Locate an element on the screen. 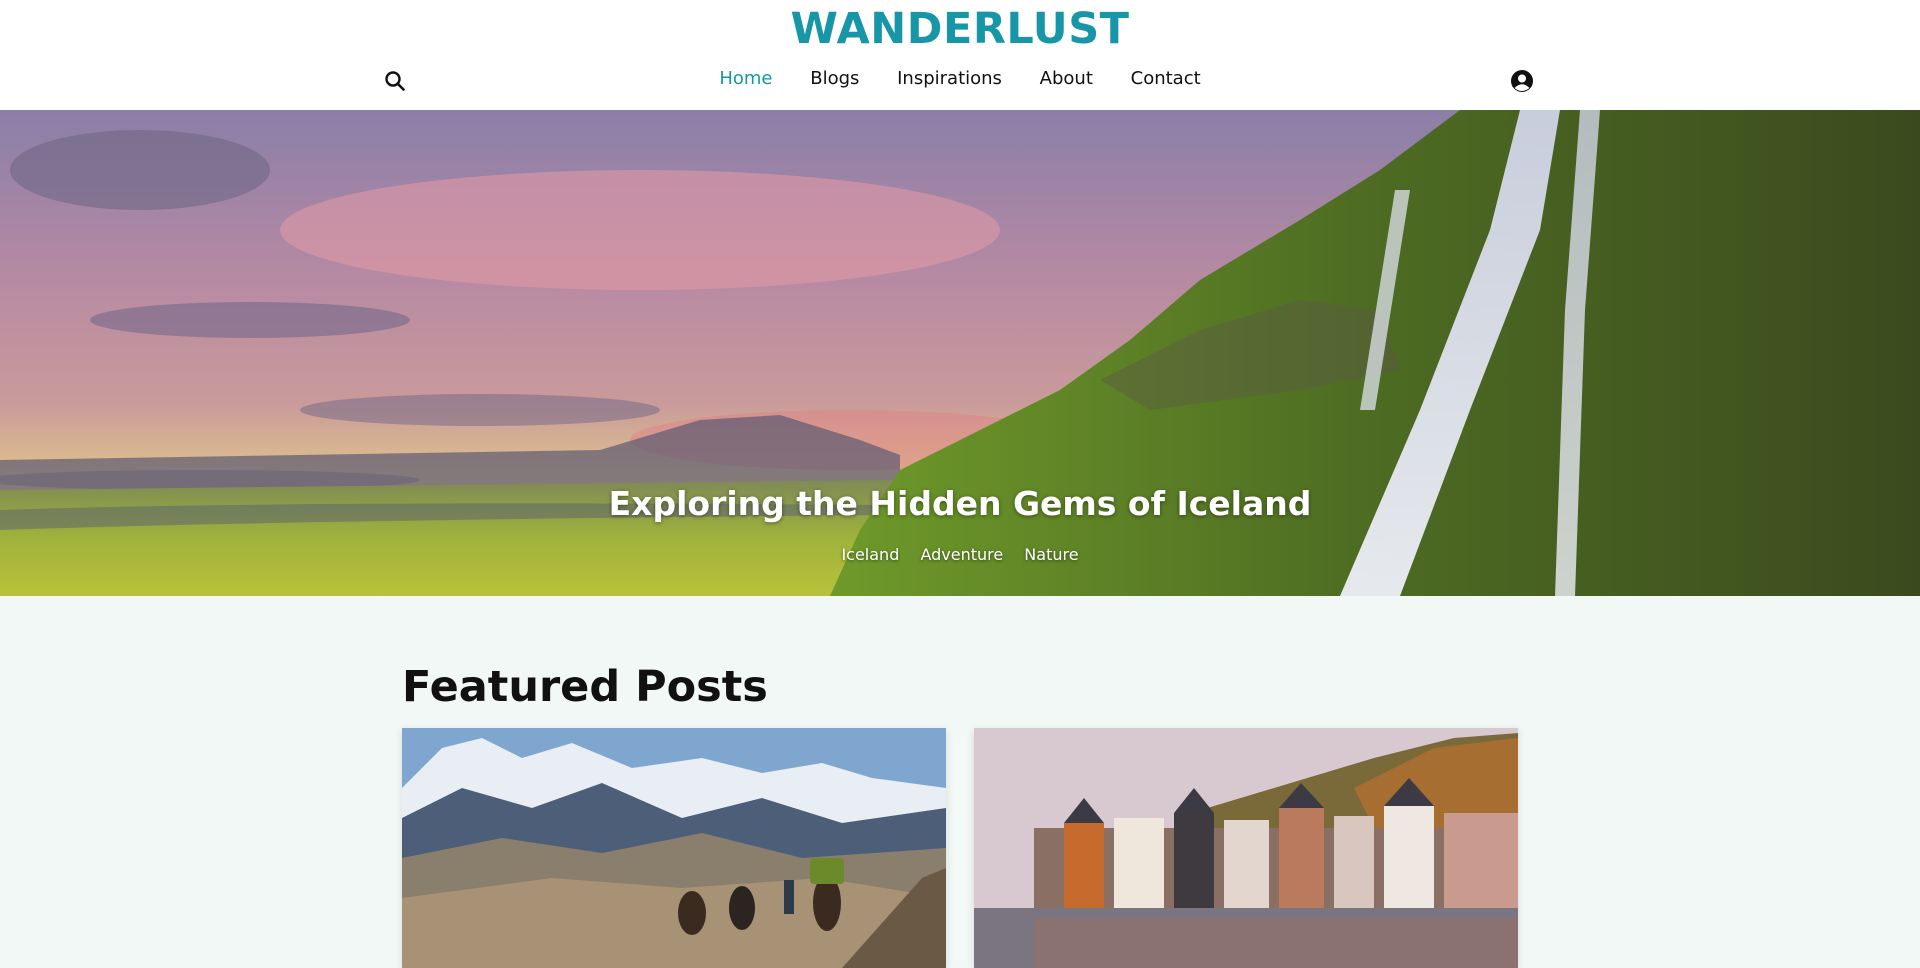  main-nav: Home Blogs Inspirations About Contact is located at coordinates (960, 78).